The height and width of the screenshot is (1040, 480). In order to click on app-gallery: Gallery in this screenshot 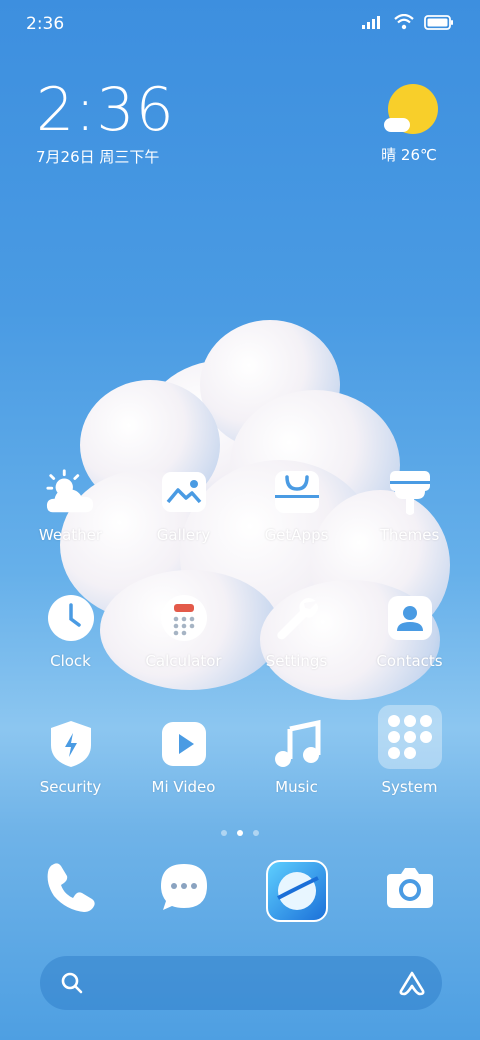, I will do `click(183, 529)`.